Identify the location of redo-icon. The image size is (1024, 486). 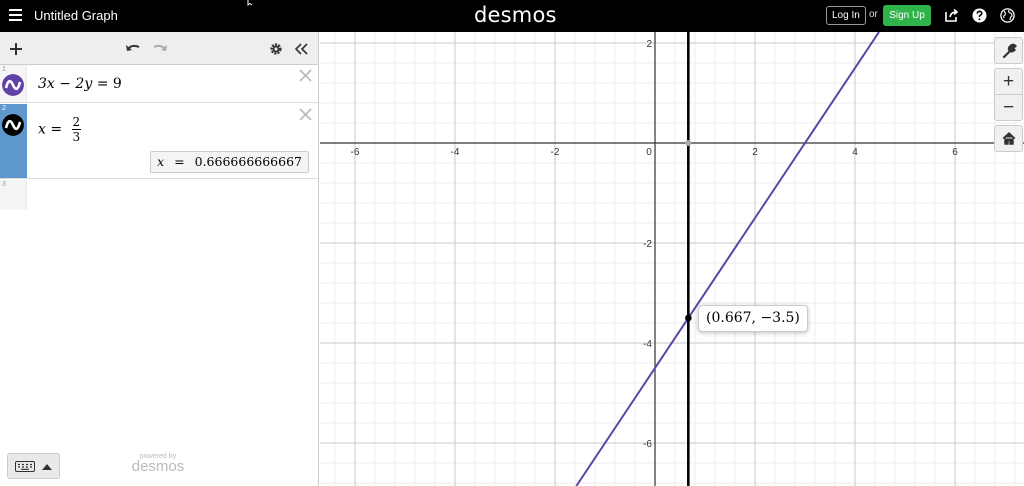
(160, 48).